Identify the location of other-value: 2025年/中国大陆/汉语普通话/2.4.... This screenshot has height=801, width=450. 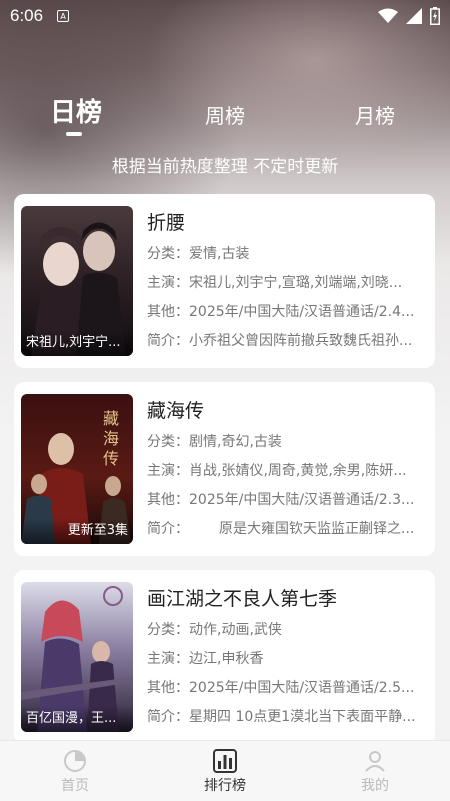
(302, 312).